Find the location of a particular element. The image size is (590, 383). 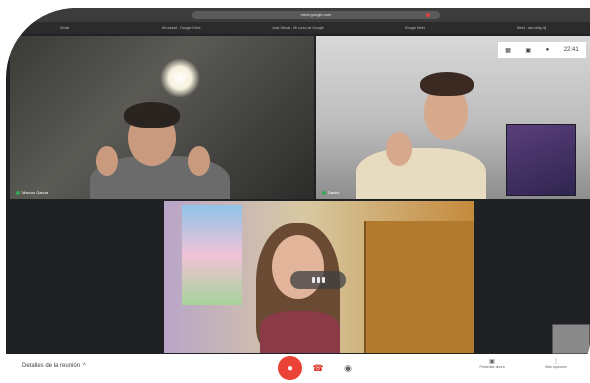

chat-icon: ▣ is located at coordinates (528, 50).